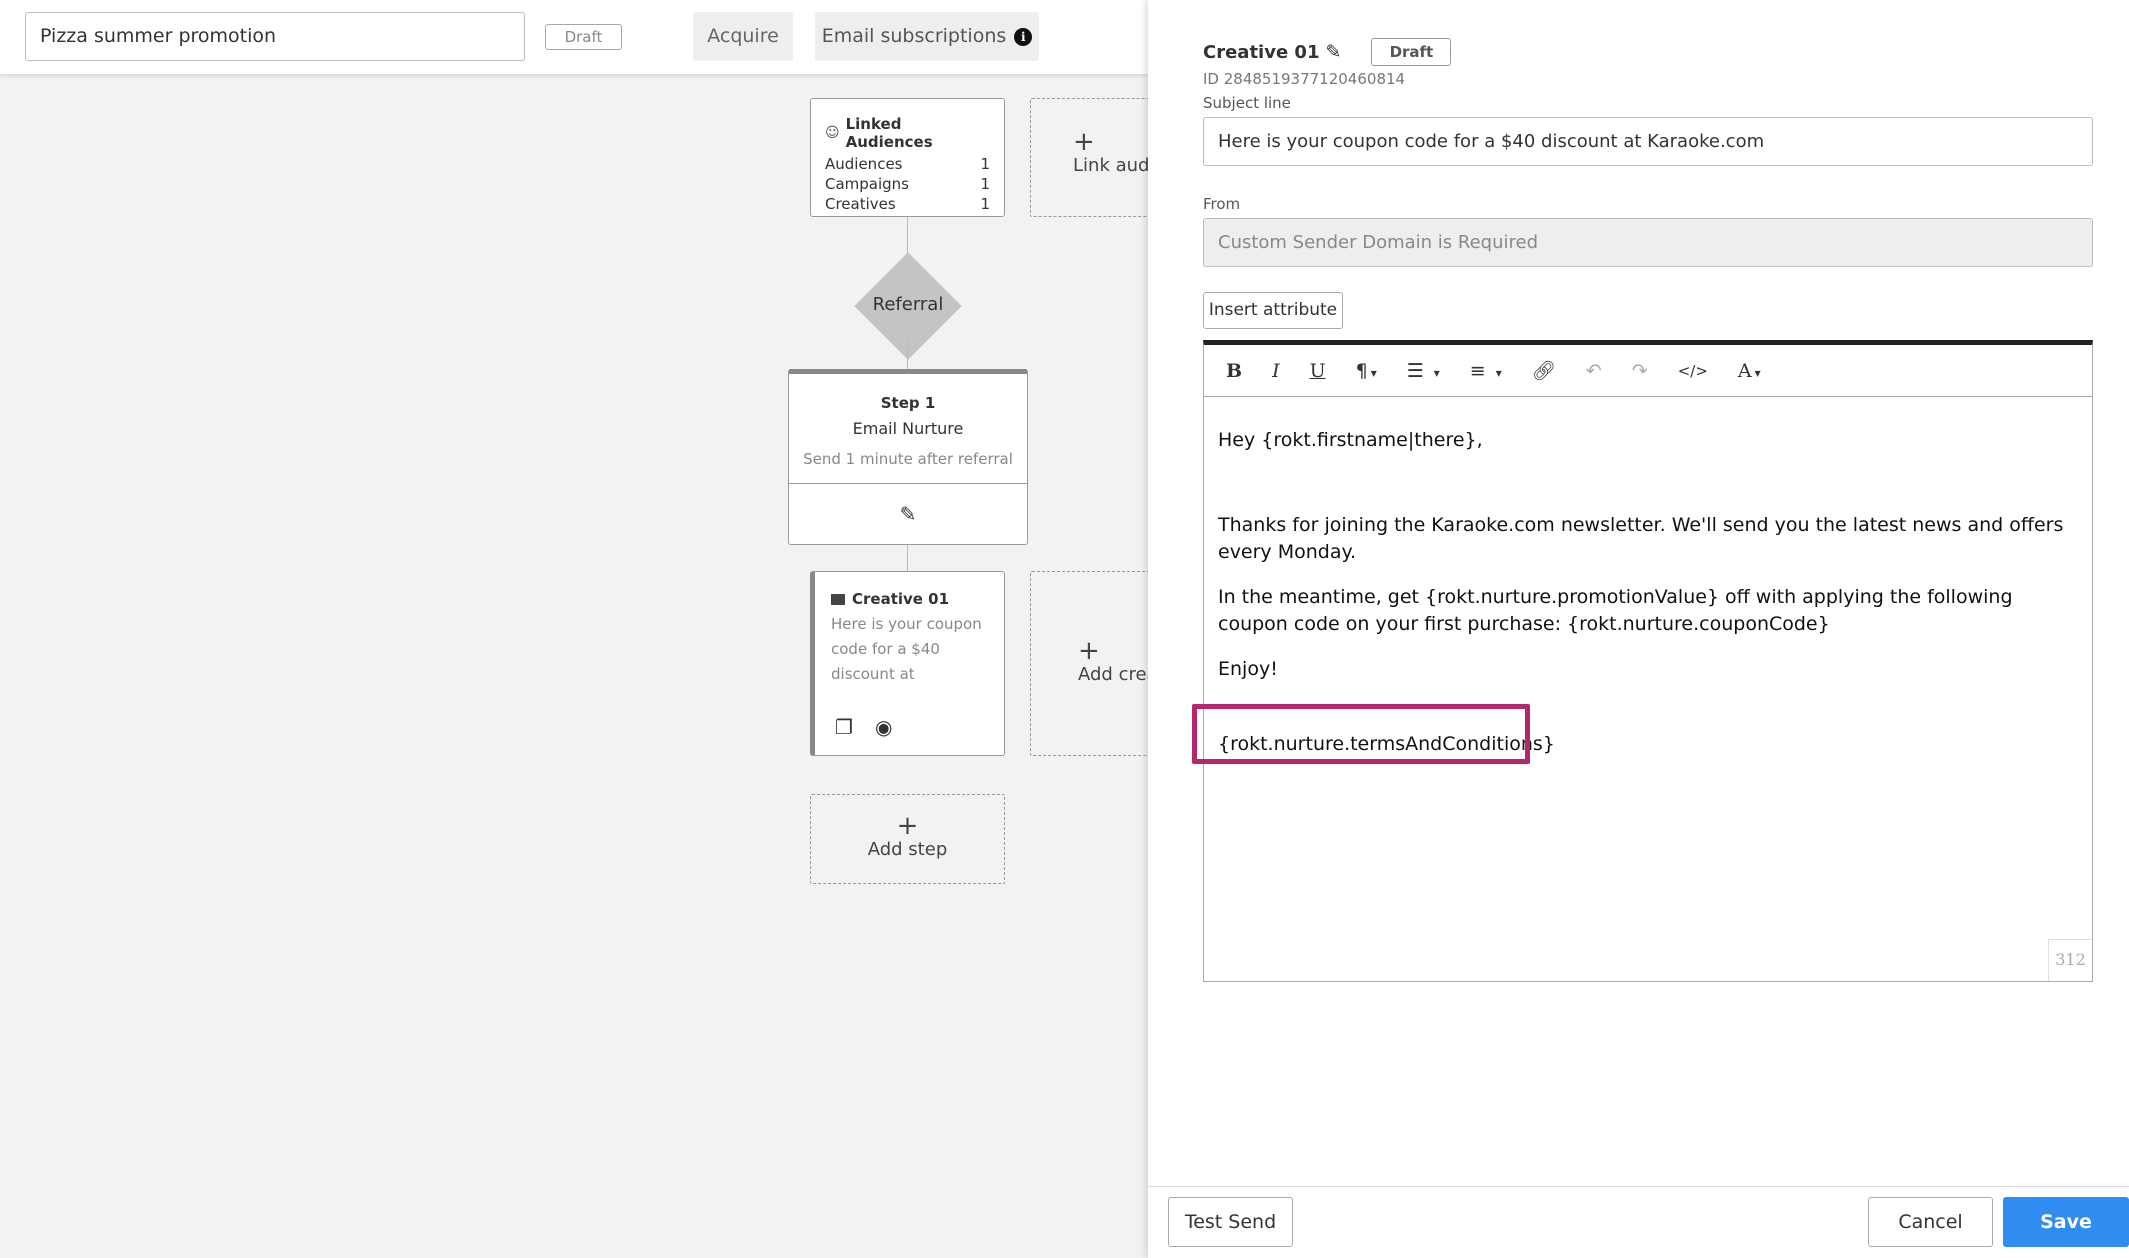 The height and width of the screenshot is (1258, 2129). Describe the element at coordinates (1114, 165) in the screenshot. I see `link-audience-label: Link audi` at that location.